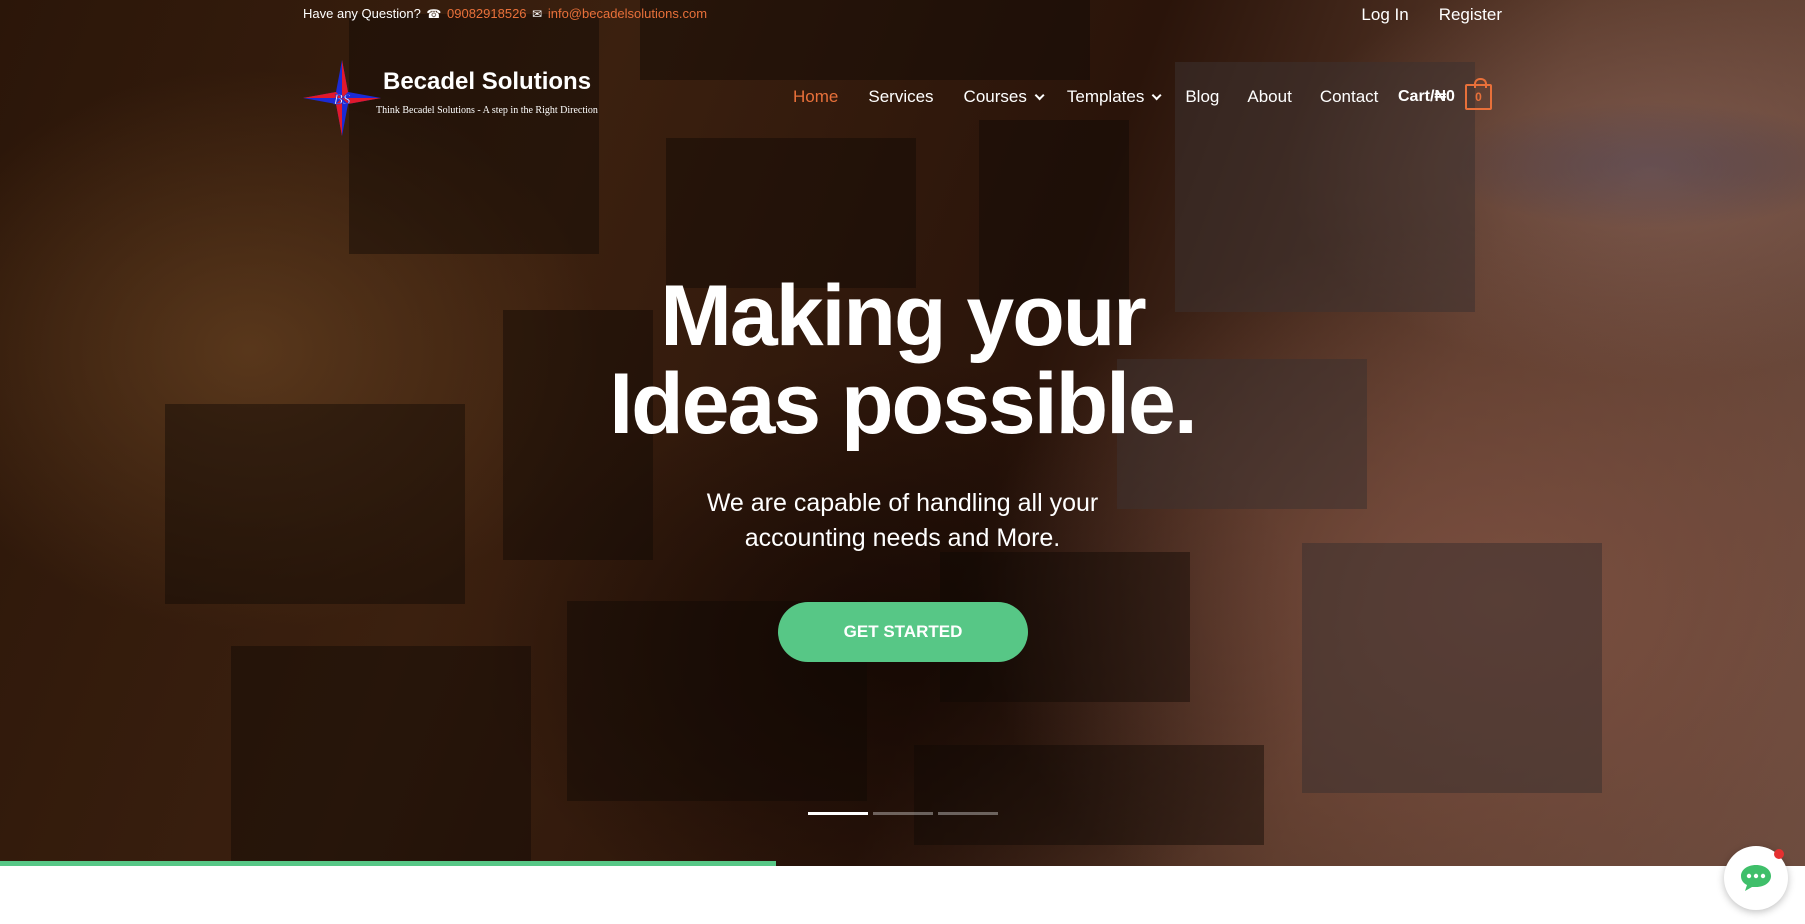 This screenshot has height=924, width=1805. What do you see at coordinates (903, 316) in the screenshot?
I see `headline-line-1: Making your` at bounding box center [903, 316].